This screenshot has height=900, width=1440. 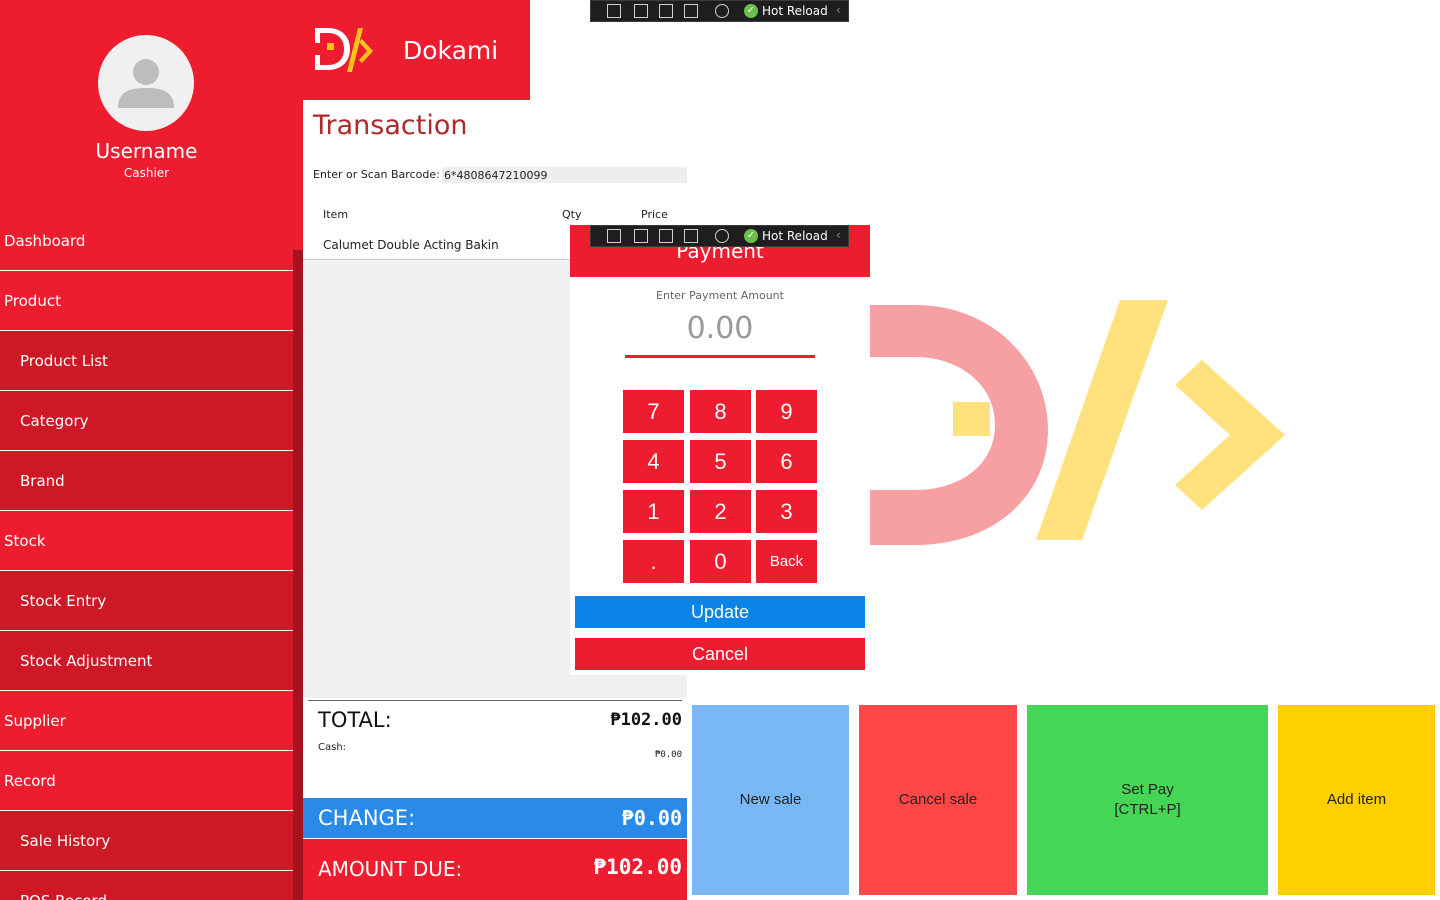 I want to click on cash-value: ₱0.00, so click(x=668, y=755).